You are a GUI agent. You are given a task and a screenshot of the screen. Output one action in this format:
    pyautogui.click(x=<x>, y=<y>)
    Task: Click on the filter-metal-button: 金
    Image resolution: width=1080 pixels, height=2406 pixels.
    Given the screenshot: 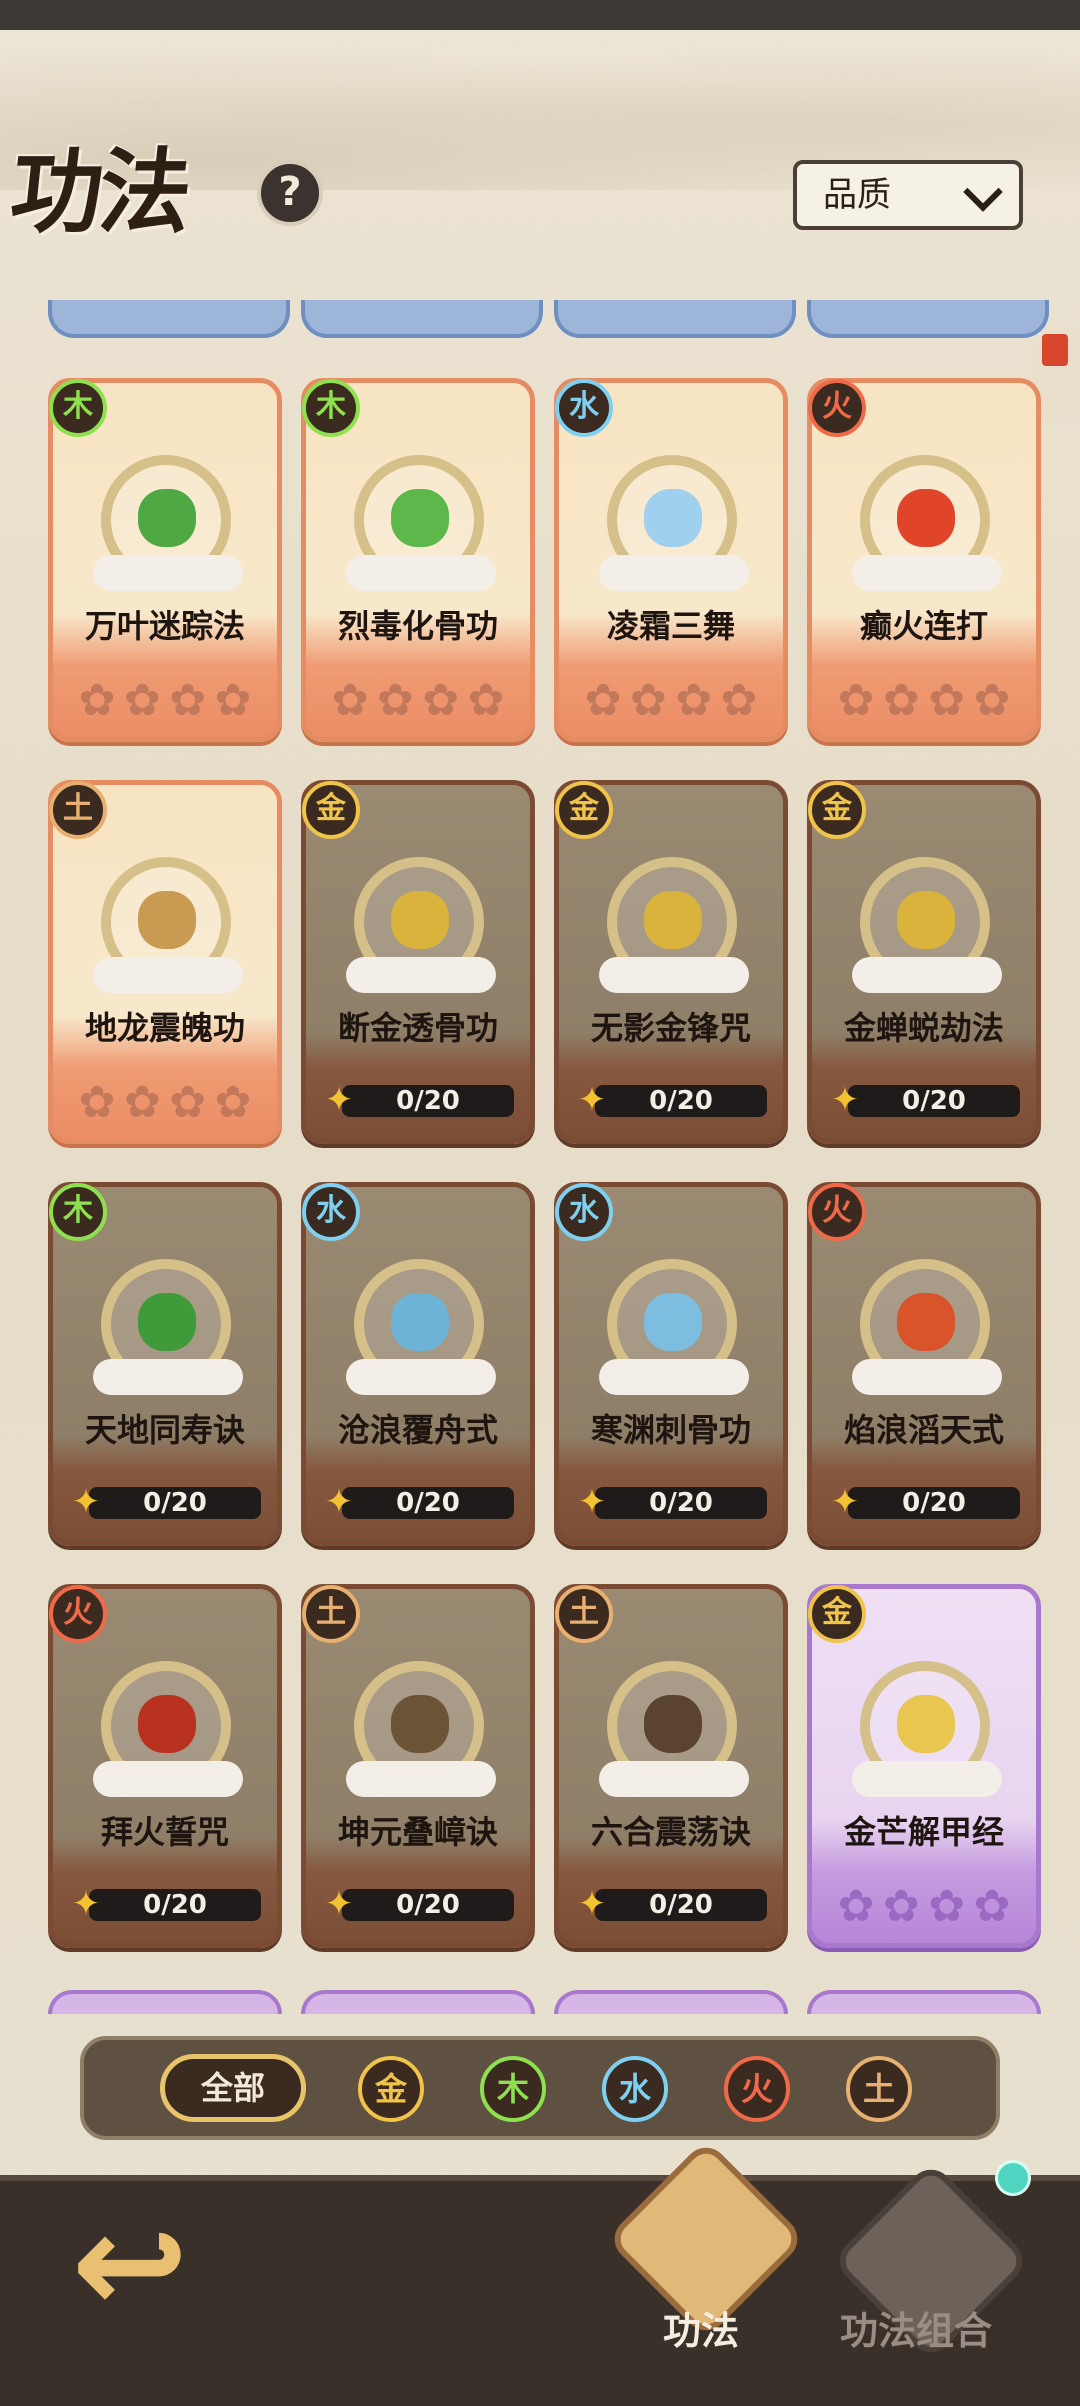 What is the action you would take?
    pyautogui.click(x=391, y=2089)
    